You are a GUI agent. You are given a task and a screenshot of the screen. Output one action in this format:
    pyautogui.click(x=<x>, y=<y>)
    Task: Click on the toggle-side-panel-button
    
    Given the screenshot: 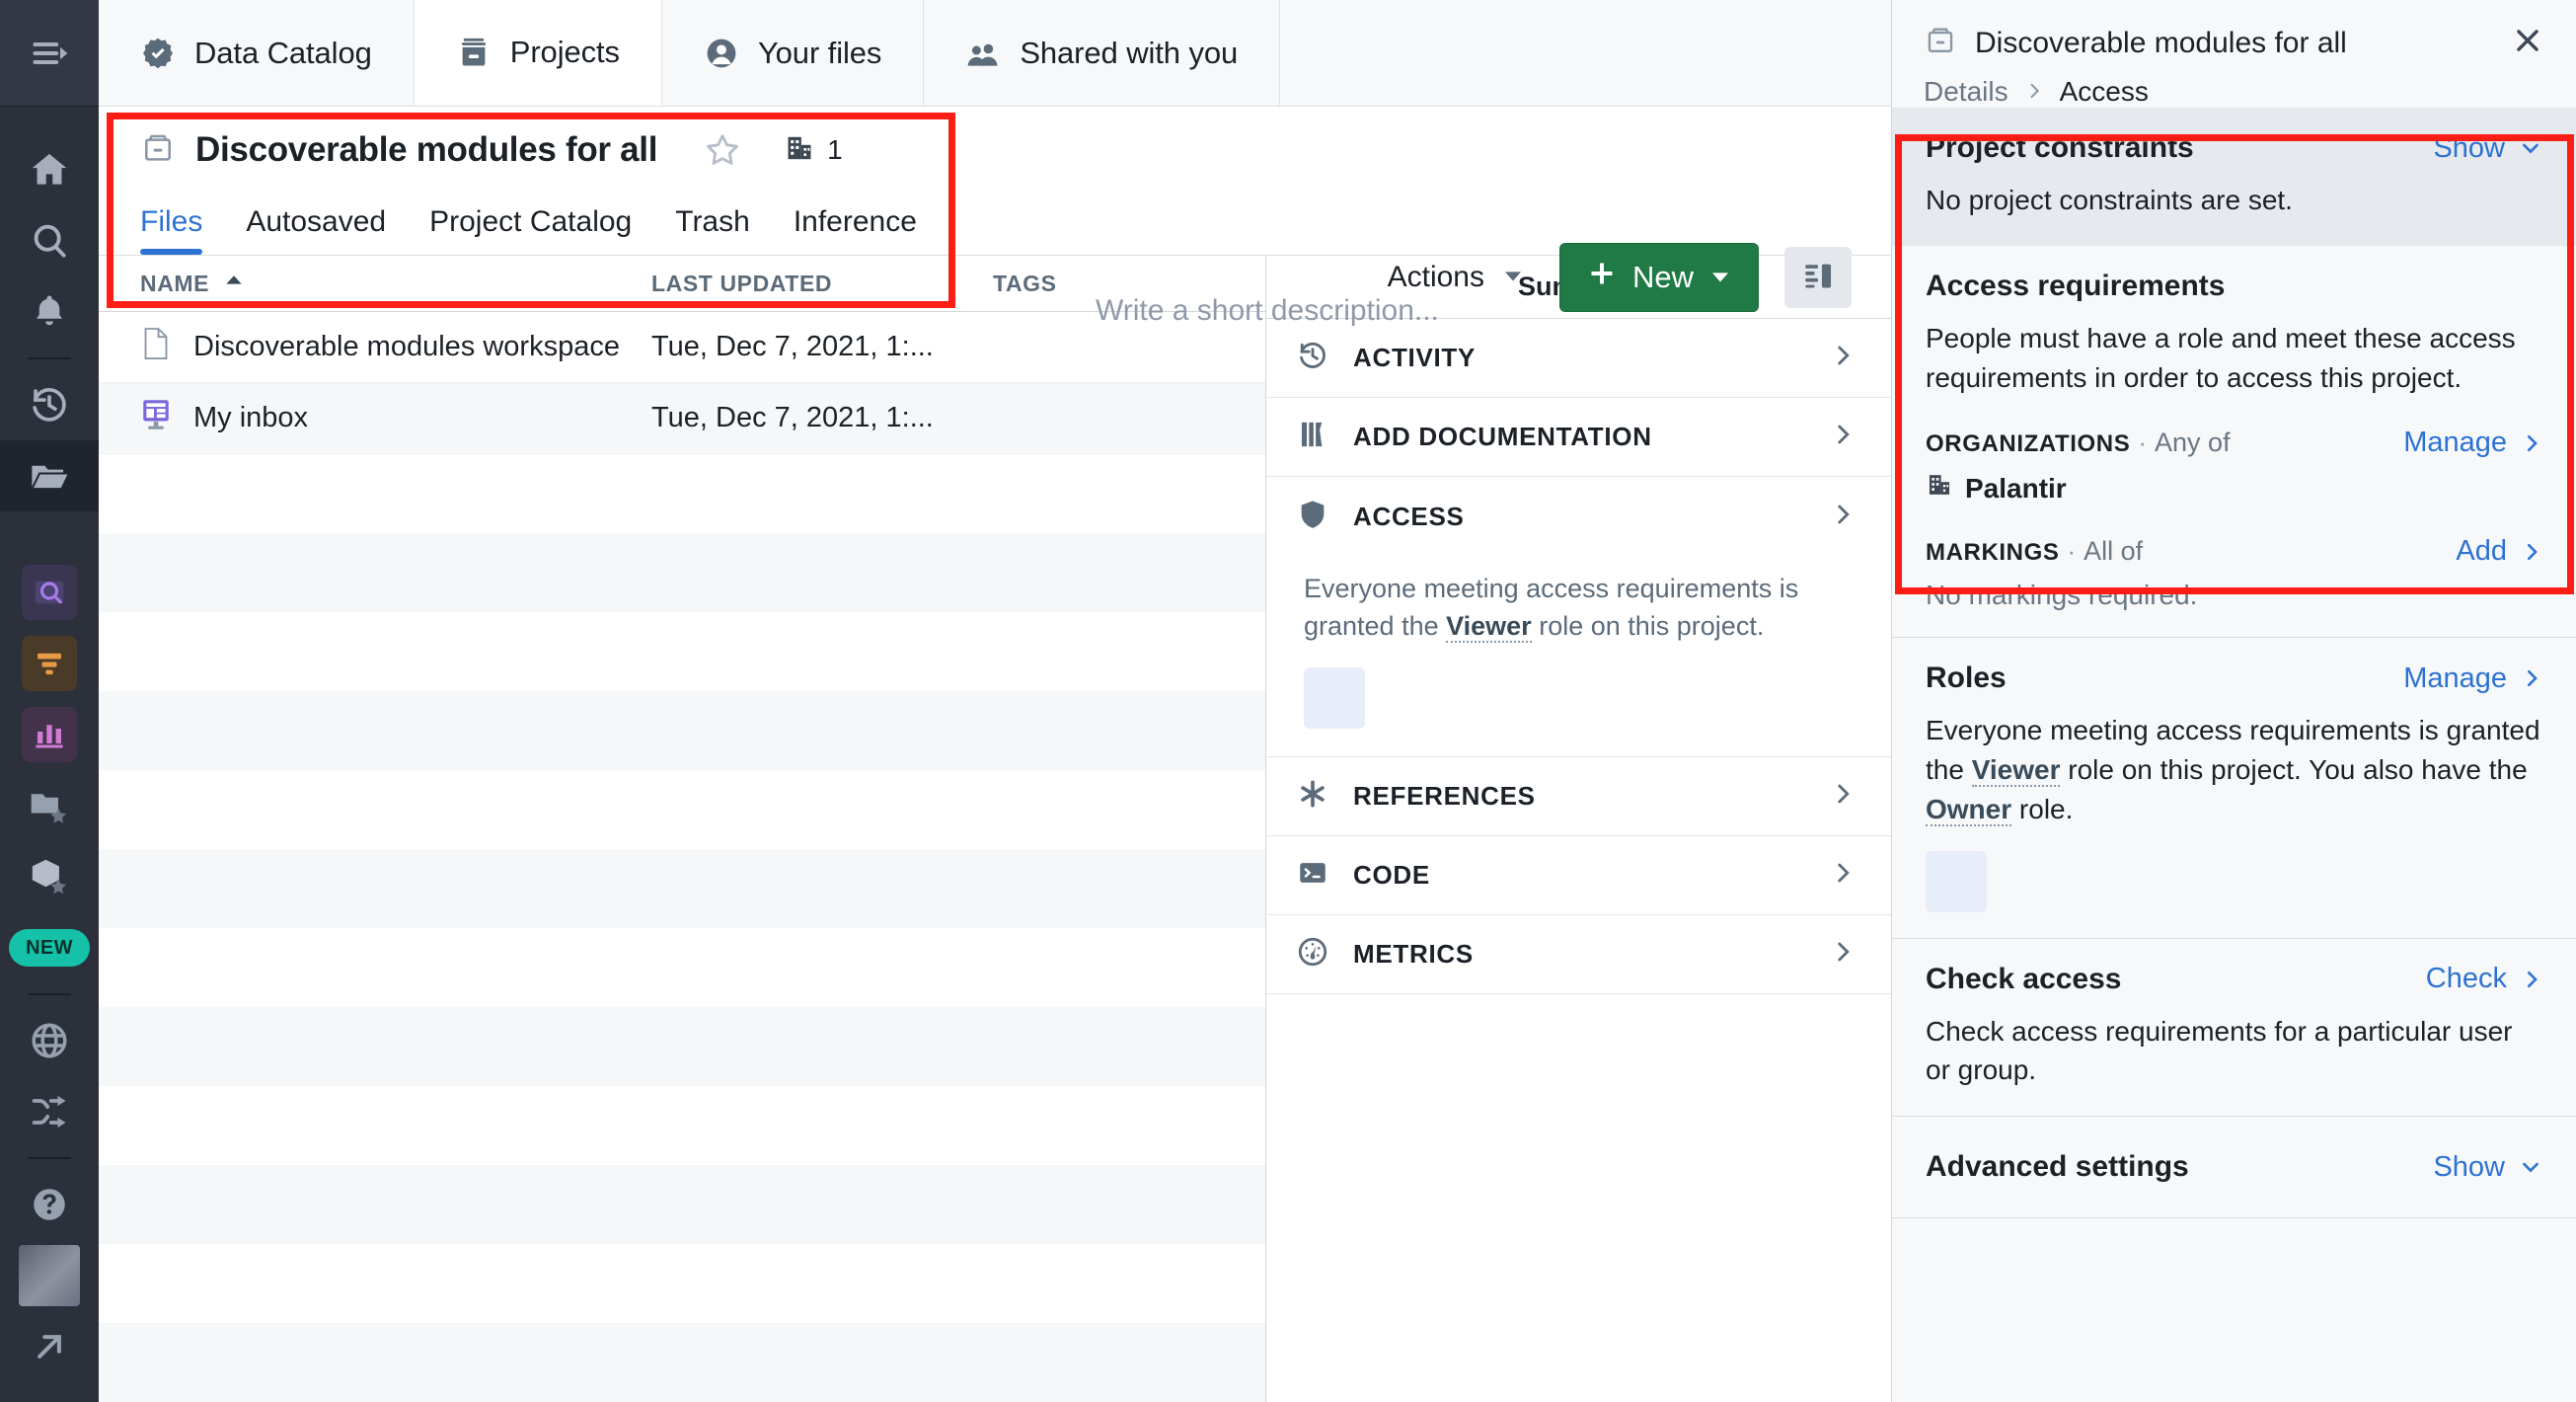 What is the action you would take?
    pyautogui.click(x=1818, y=277)
    